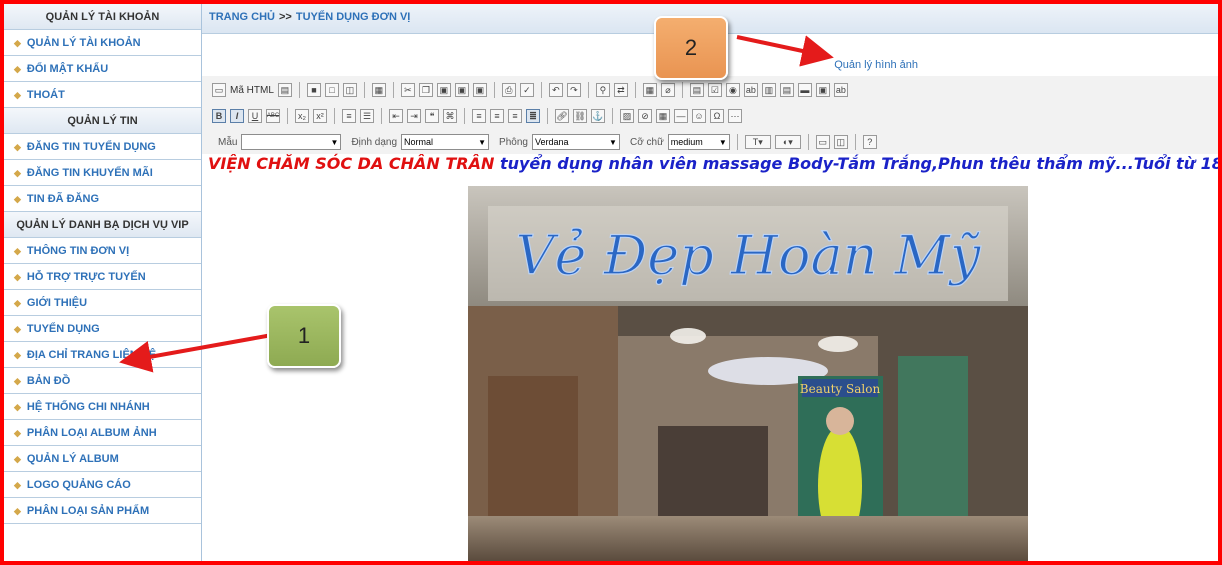  What do you see at coordinates (750, 90) in the screenshot?
I see `textfield-icon: ab` at bounding box center [750, 90].